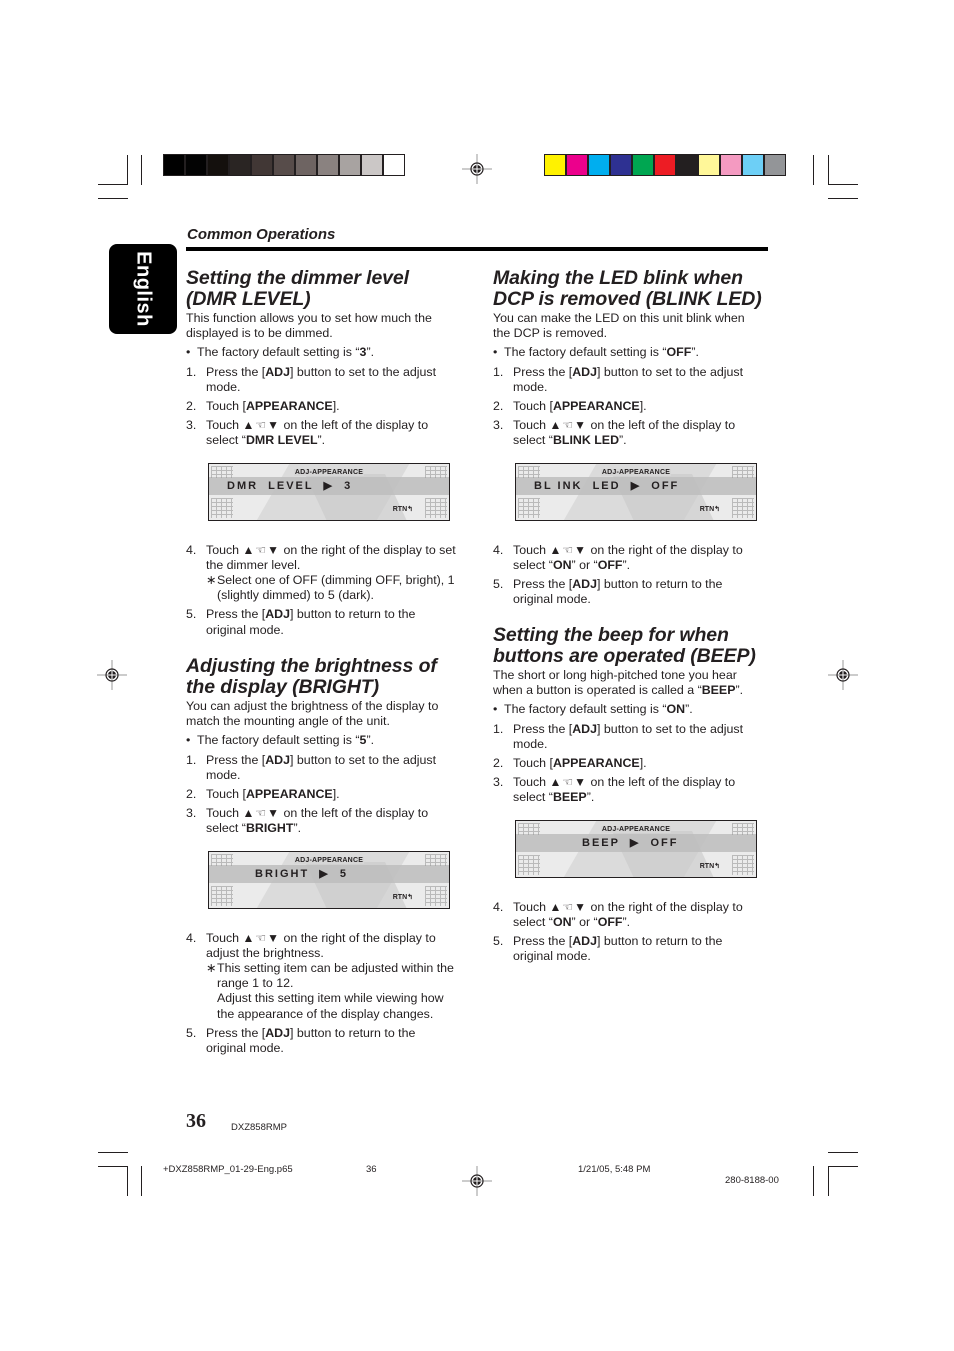 The height and width of the screenshot is (1351, 954). What do you see at coordinates (611, 635) in the screenshot?
I see `title-line: Setting the beep for when` at bounding box center [611, 635].